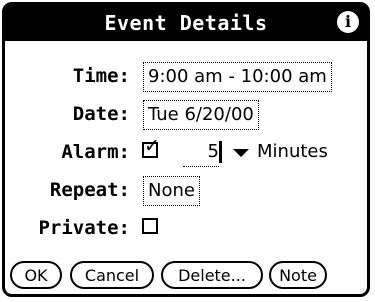 The image size is (375, 302). Describe the element at coordinates (298, 275) in the screenshot. I see `note-button: Note` at that location.